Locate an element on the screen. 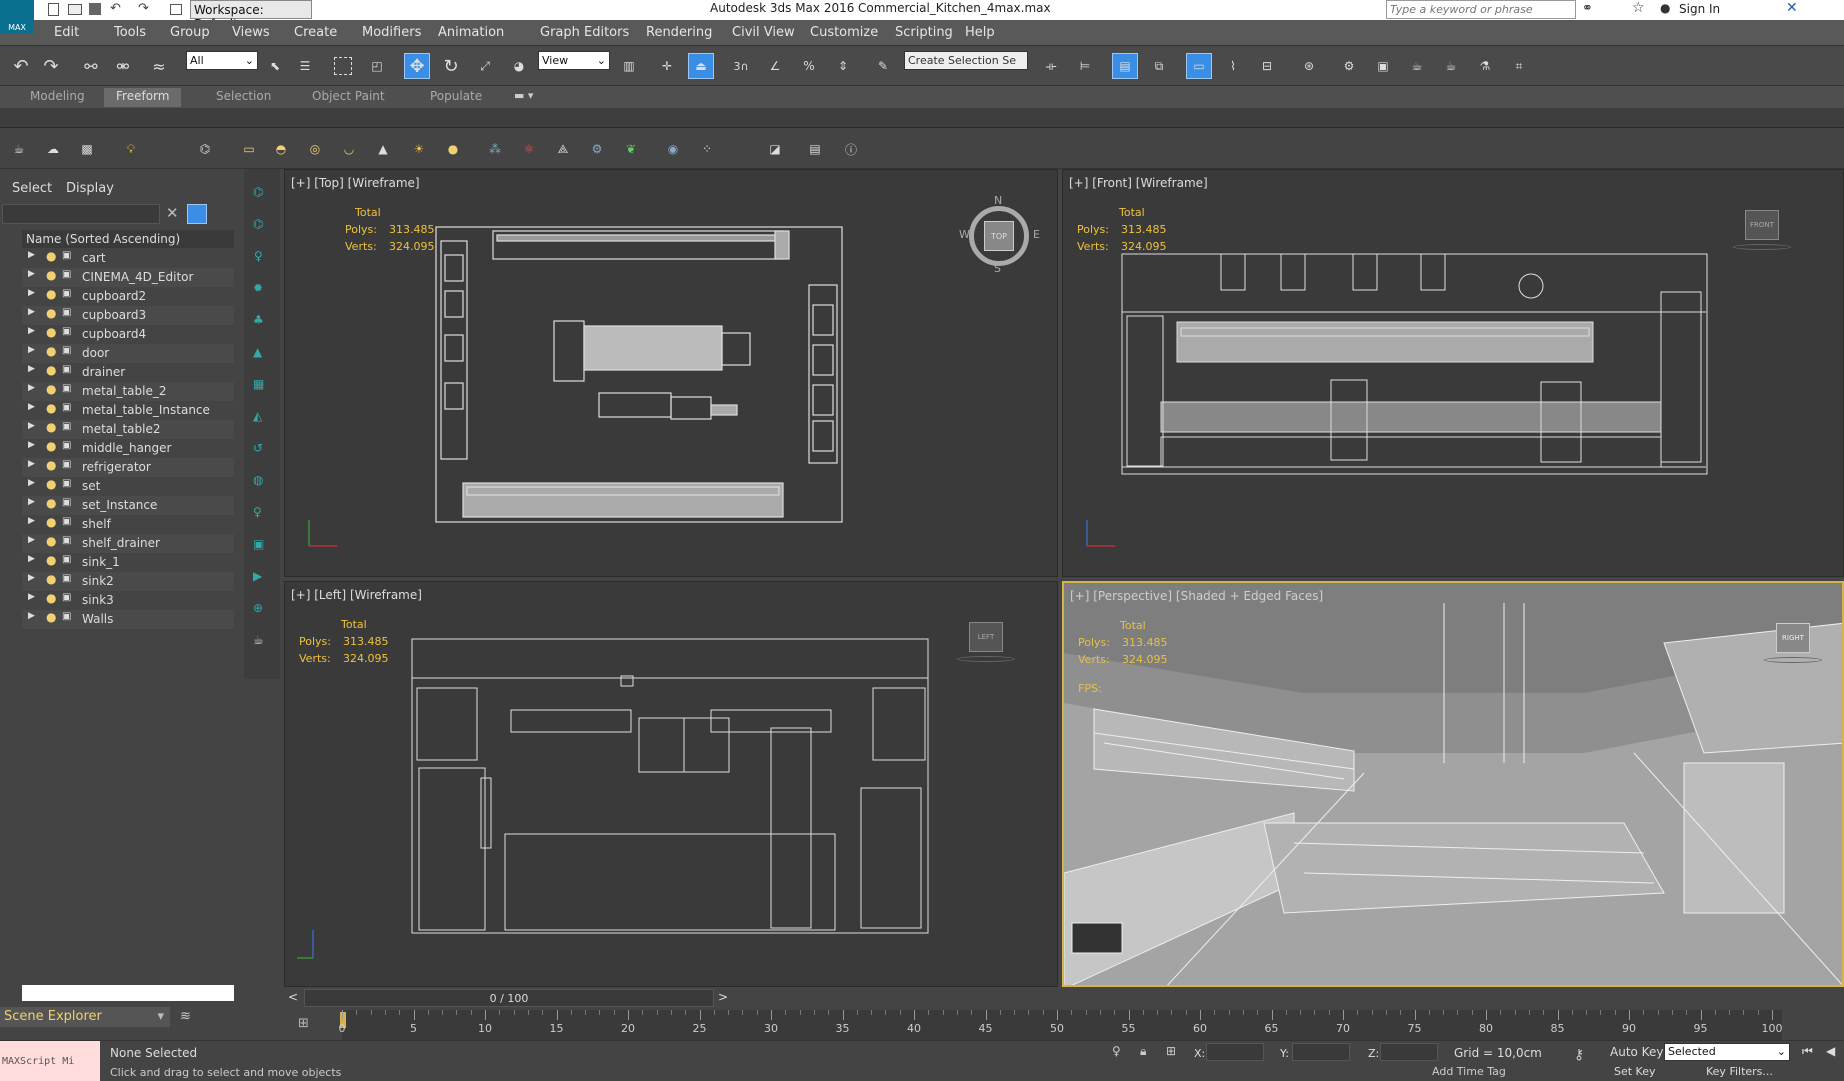 This screenshot has width=1844, height=1081. named-selection-sets-dropdown: Create Selection Se is located at coordinates (966, 60).